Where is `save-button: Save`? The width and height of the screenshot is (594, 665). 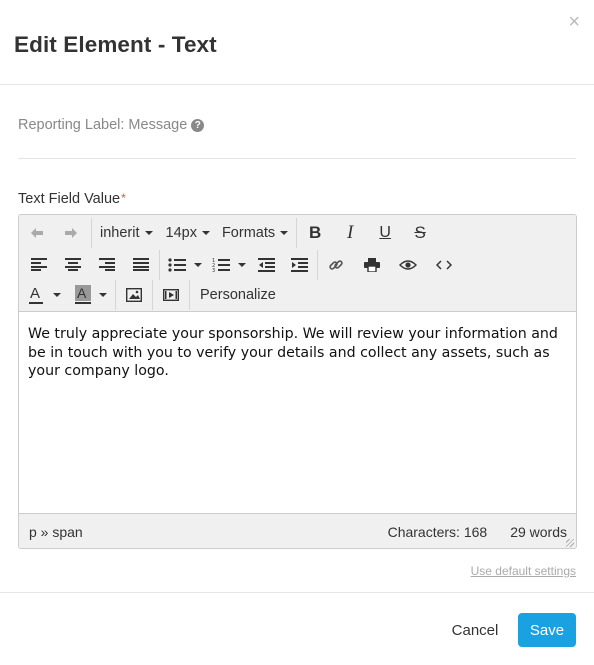 save-button: Save is located at coordinates (547, 630).